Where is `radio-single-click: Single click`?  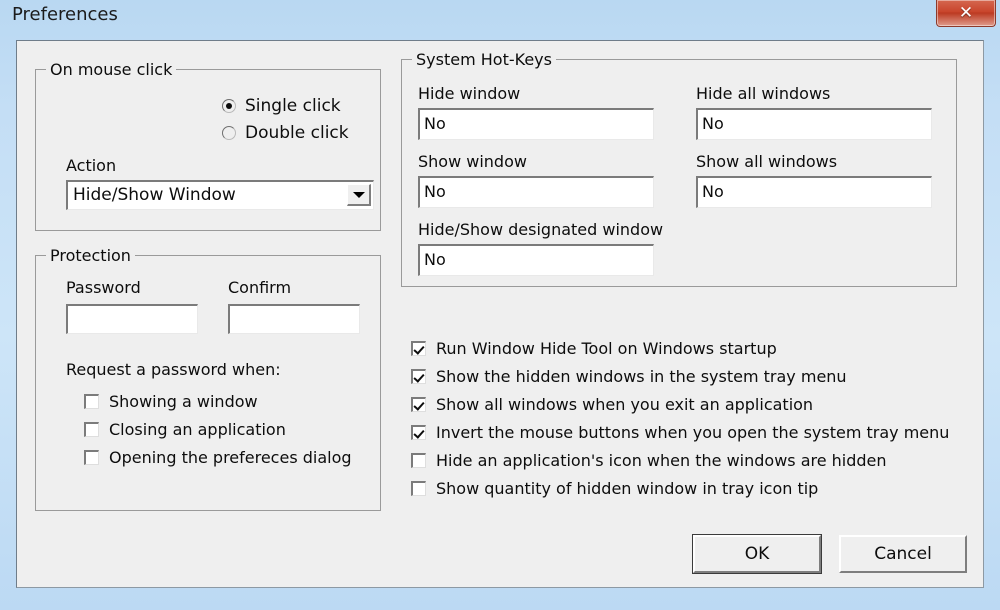
radio-single-click: Single click is located at coordinates (281, 106).